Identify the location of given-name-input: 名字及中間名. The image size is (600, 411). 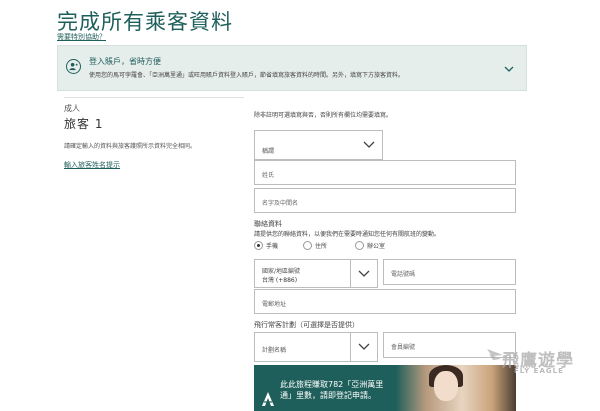
(385, 200).